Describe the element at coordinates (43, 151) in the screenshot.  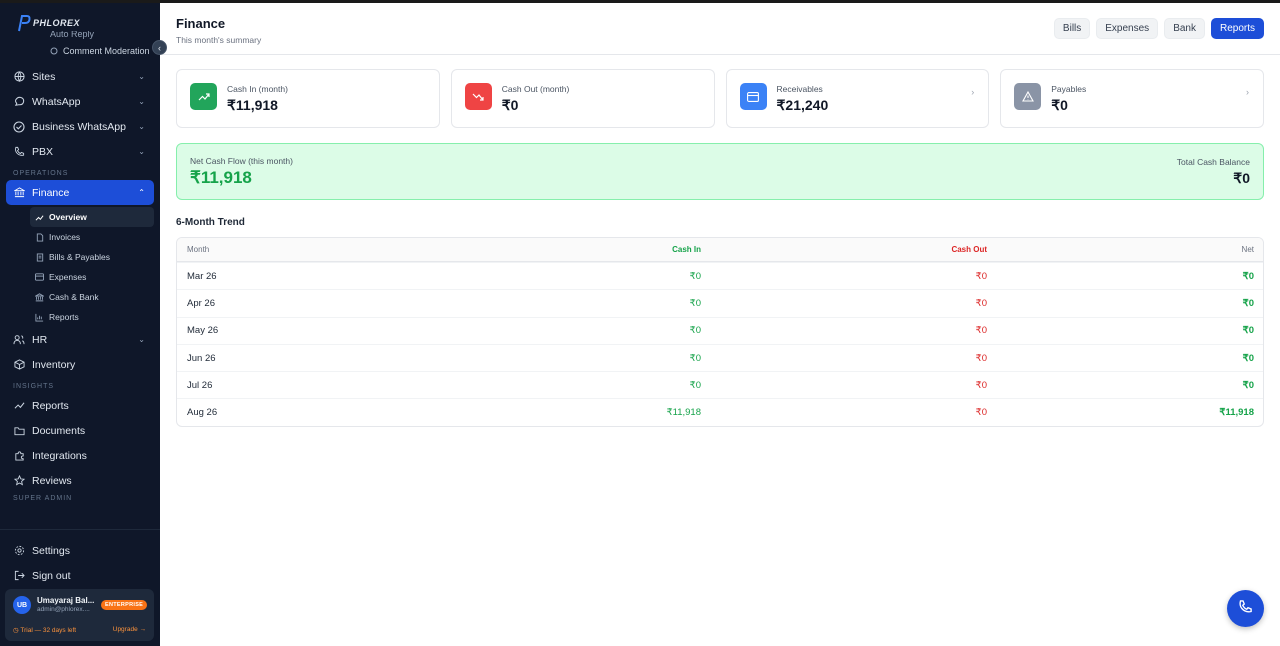
I see `sidebar-item-label: PBX` at that location.